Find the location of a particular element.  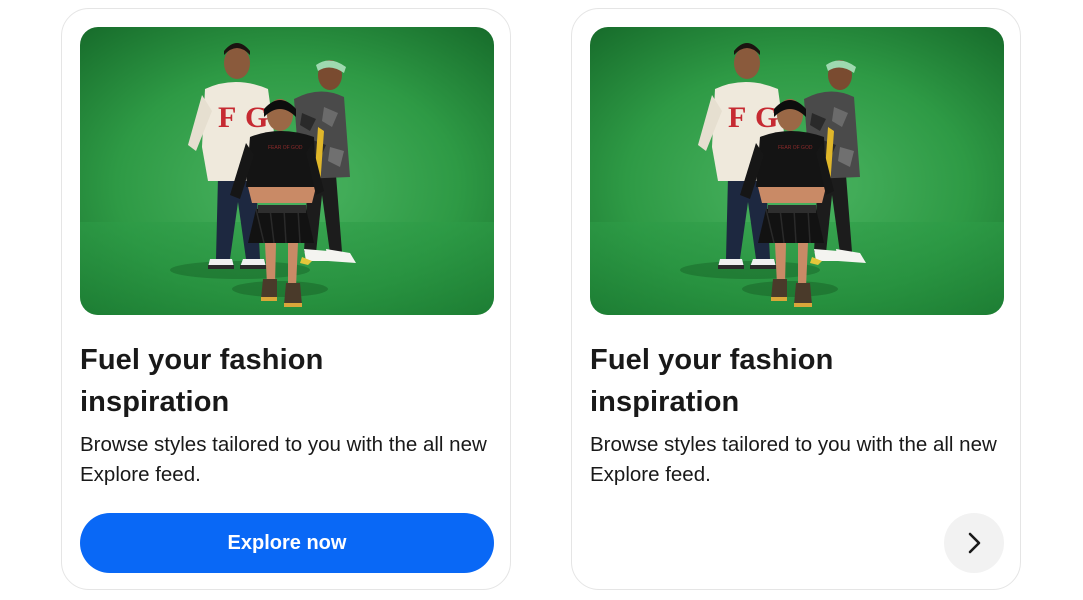

explore-now-button: Explore now is located at coordinates (287, 543).